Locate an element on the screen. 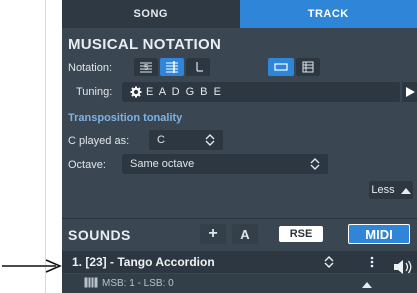  less-button: Less is located at coordinates (391, 190).